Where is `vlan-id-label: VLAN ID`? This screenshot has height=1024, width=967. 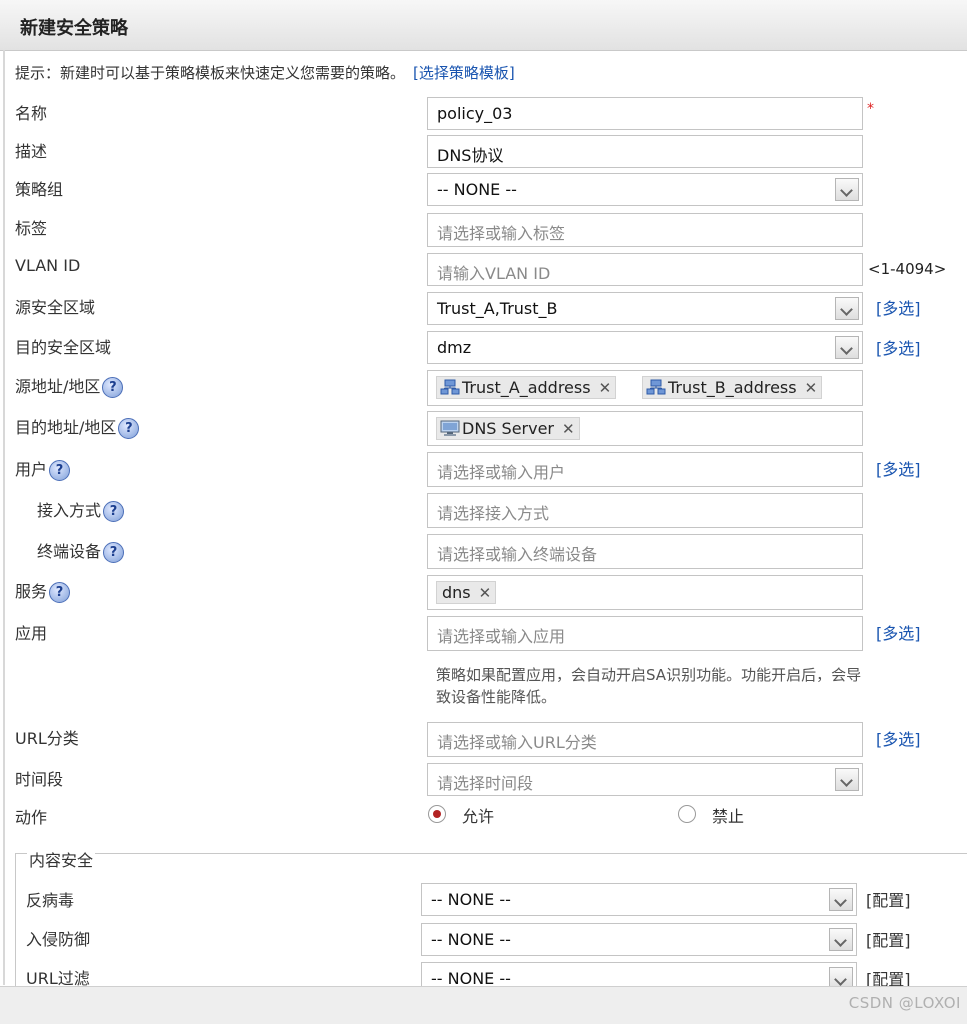
vlan-id-label: VLAN ID is located at coordinates (48, 265).